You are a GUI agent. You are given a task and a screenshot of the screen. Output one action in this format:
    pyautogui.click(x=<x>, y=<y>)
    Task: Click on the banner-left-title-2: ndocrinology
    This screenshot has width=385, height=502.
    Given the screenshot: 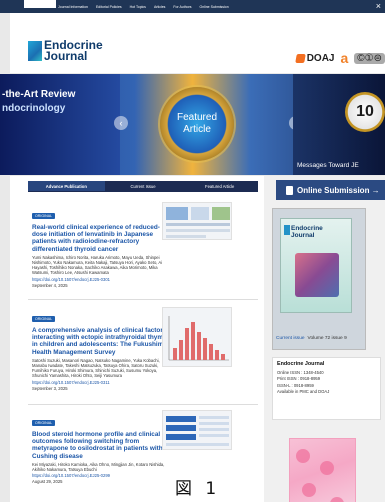 What is the action you would take?
    pyautogui.click(x=34, y=108)
    